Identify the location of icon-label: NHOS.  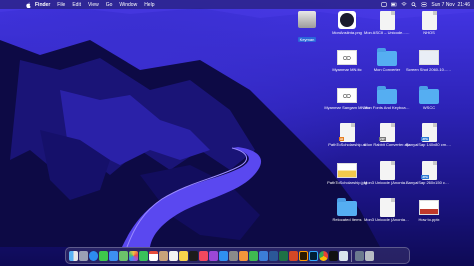
(429, 32).